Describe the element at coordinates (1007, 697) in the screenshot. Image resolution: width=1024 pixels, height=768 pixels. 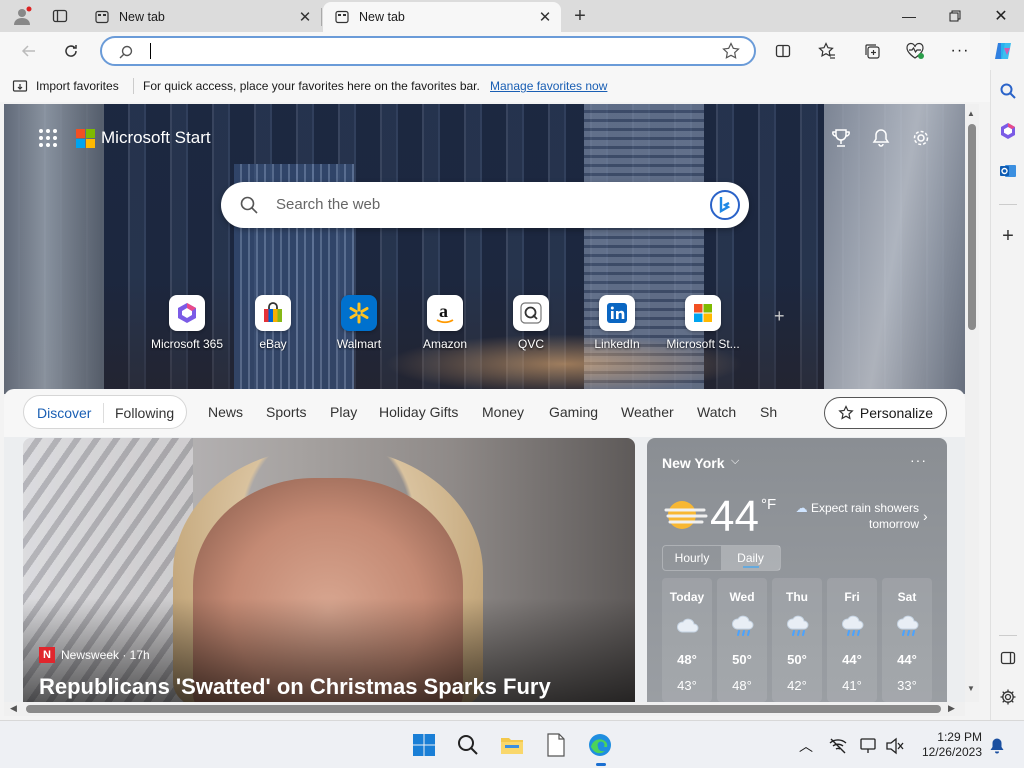
I see `sidebar-settings-button` at that location.